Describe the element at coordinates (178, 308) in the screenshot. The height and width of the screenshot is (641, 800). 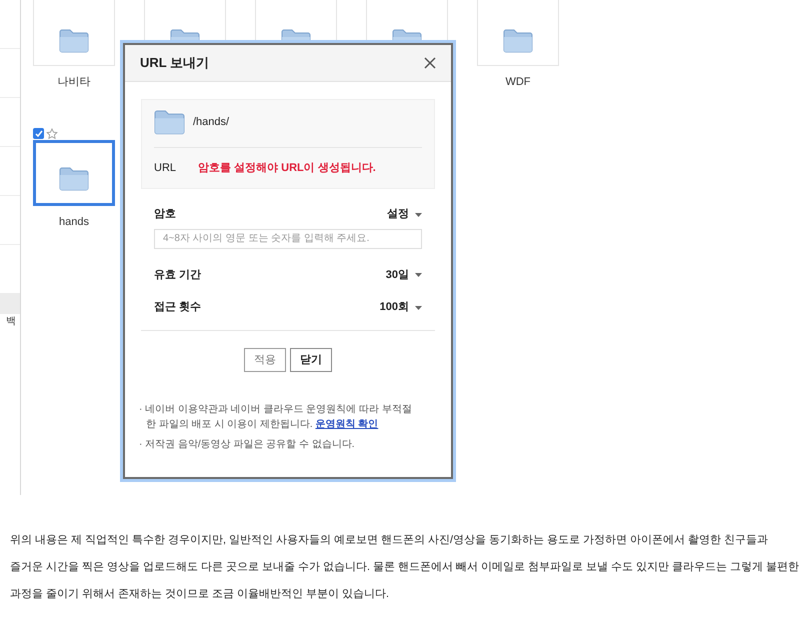
I see `option-label: 접근 횟수` at that location.